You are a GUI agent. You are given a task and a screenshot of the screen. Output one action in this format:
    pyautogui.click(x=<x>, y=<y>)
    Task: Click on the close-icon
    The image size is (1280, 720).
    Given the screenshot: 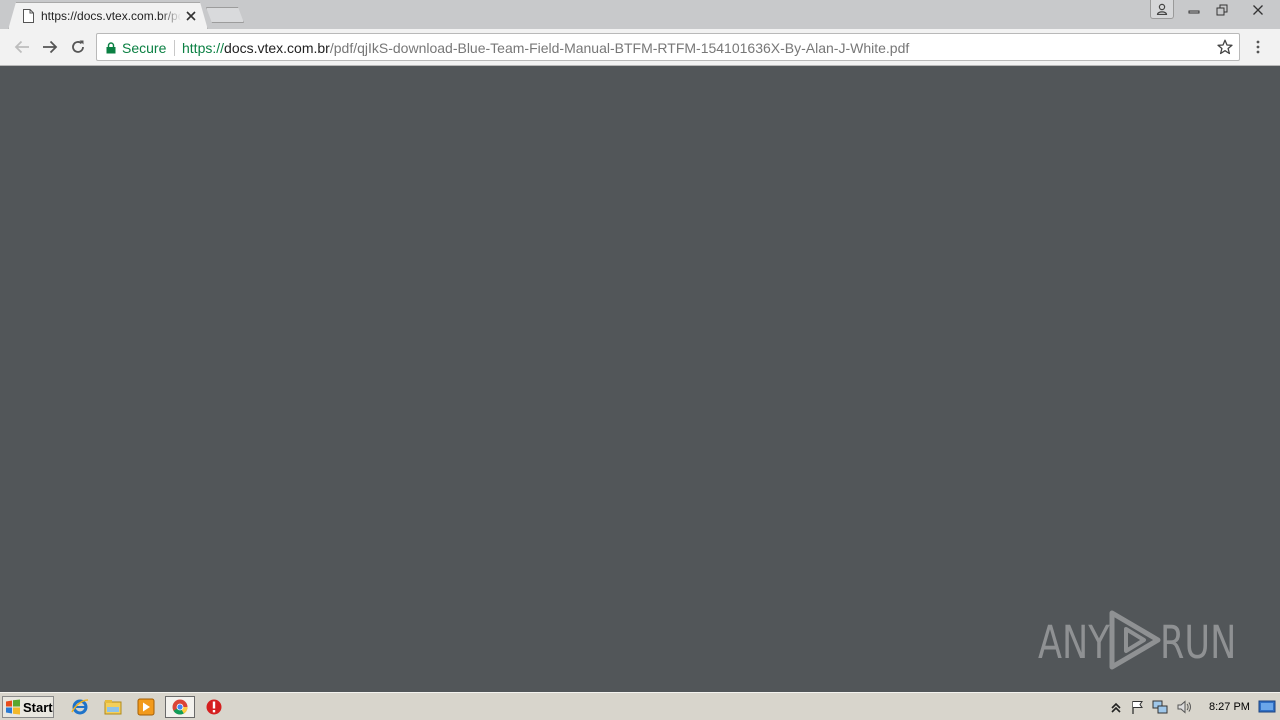 What is the action you would take?
    pyautogui.click(x=1258, y=9)
    